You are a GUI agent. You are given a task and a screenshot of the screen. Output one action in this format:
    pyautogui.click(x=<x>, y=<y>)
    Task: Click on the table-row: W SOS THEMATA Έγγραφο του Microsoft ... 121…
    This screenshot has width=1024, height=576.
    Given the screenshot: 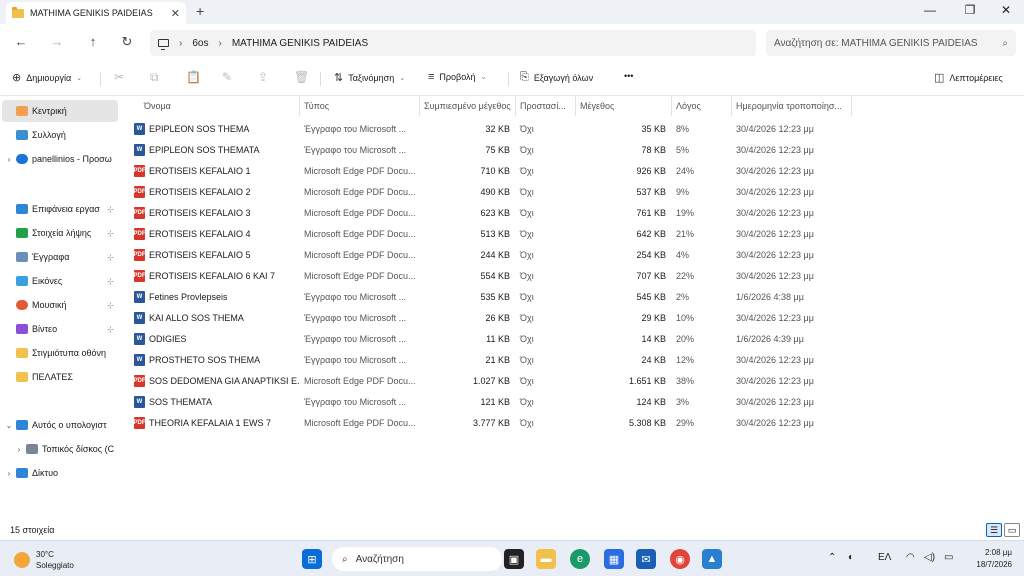 What is the action you would take?
    pyautogui.click(x=491, y=401)
    